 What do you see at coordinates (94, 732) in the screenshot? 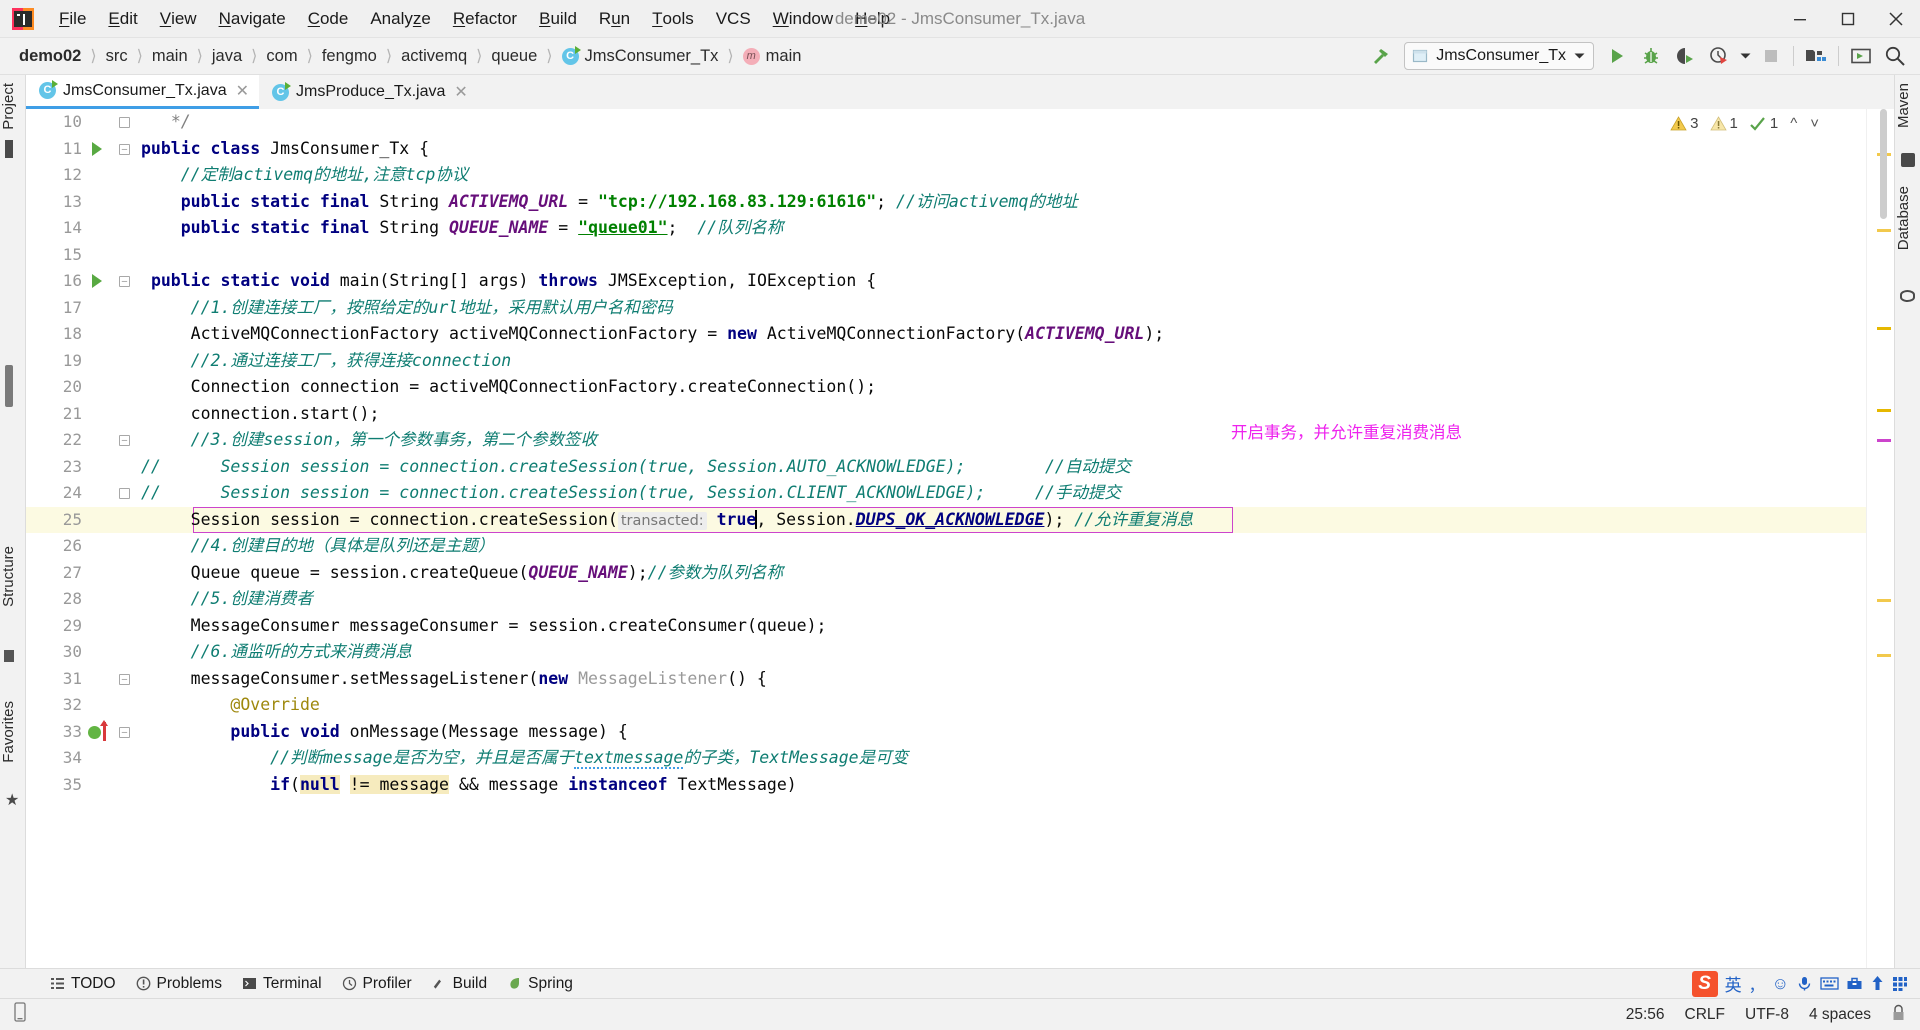
I see `breakpoint-icon` at bounding box center [94, 732].